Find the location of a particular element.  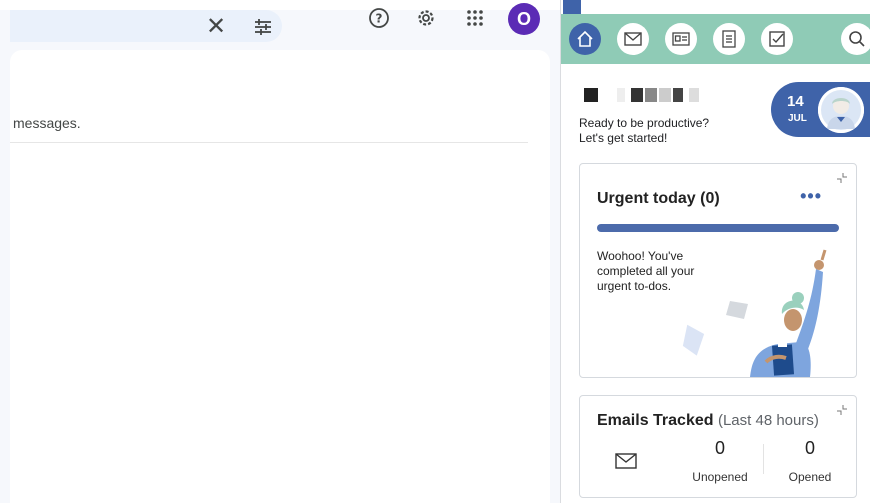

more-options-icon: ••• is located at coordinates (811, 196).